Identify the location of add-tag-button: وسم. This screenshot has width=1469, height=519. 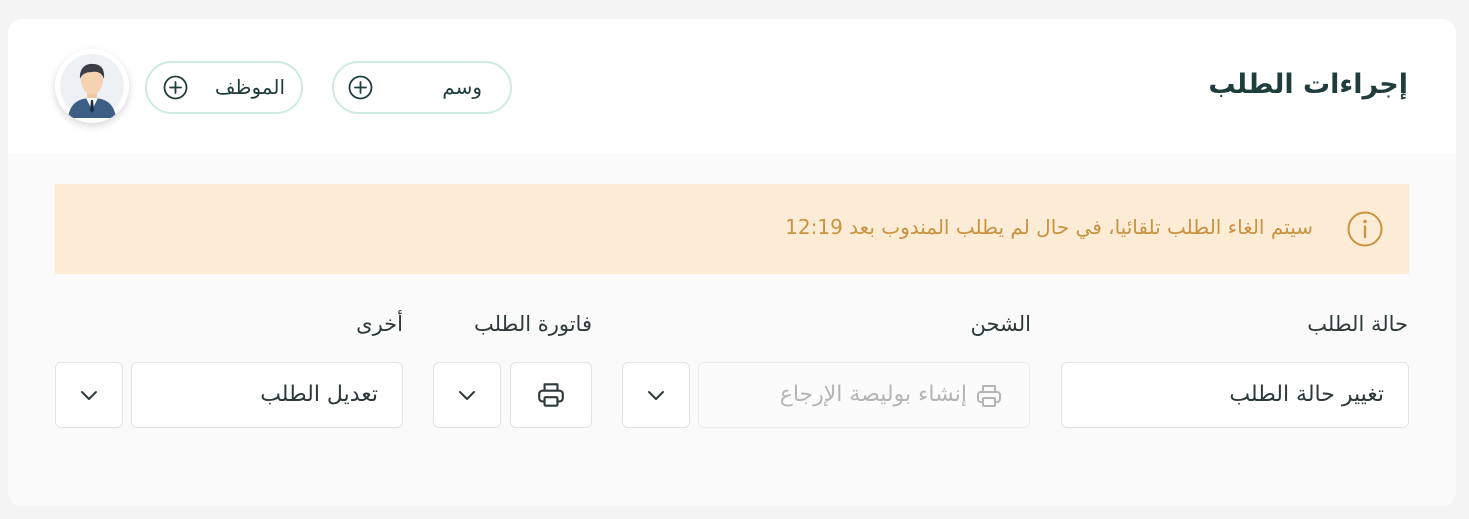
(422, 87).